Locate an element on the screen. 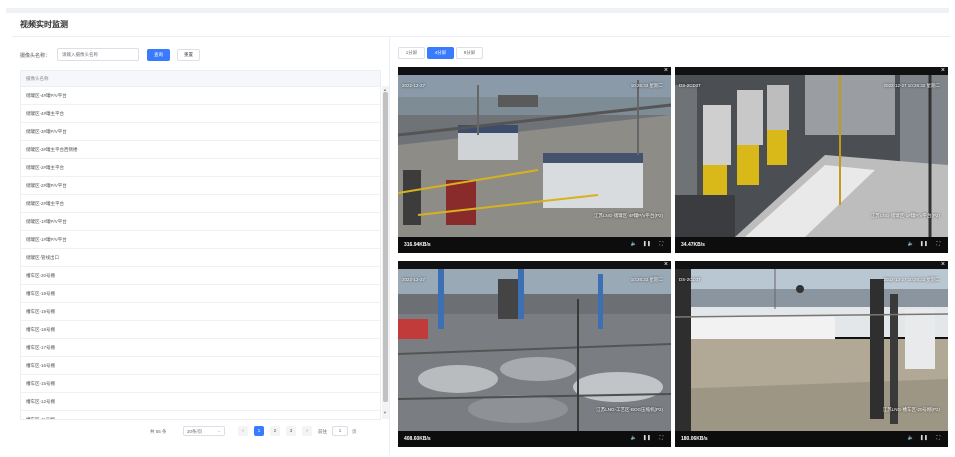  video-control-bar: 34.47KB/s 🔈 ❚❚ ⛶ is located at coordinates (811, 245).